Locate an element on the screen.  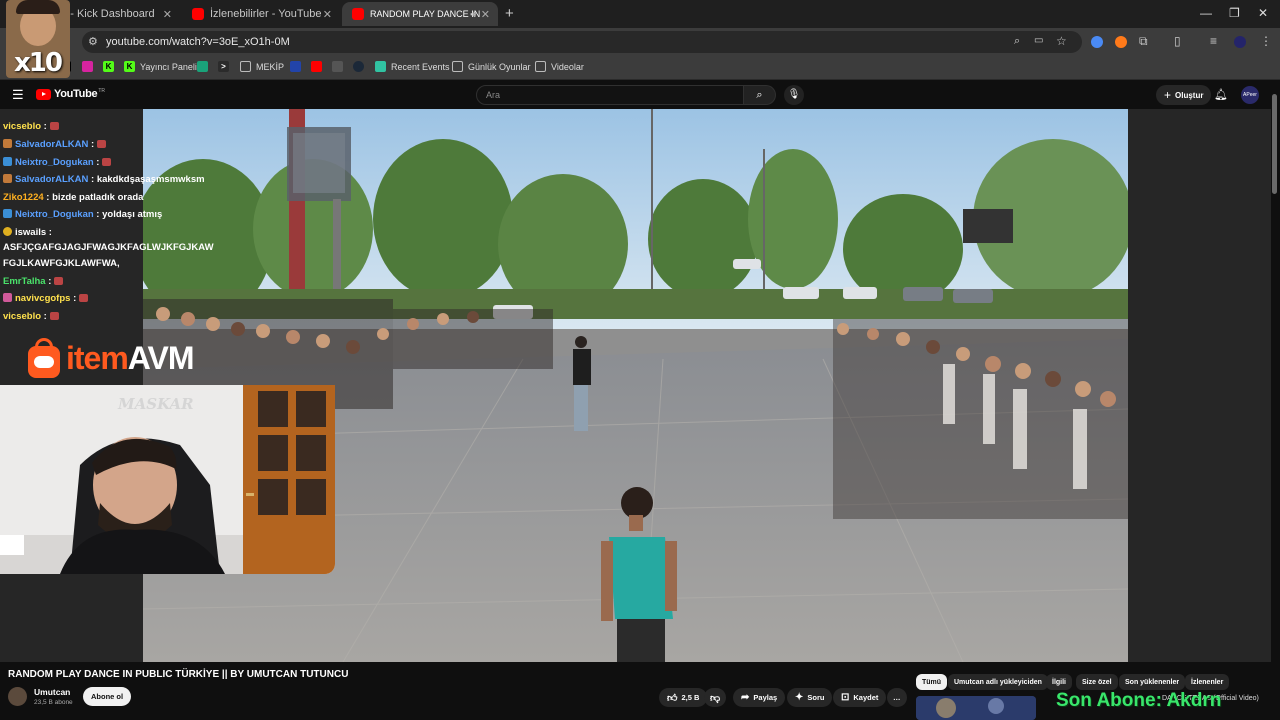
site-info-icon: ⚙ is located at coordinates (93, 41).